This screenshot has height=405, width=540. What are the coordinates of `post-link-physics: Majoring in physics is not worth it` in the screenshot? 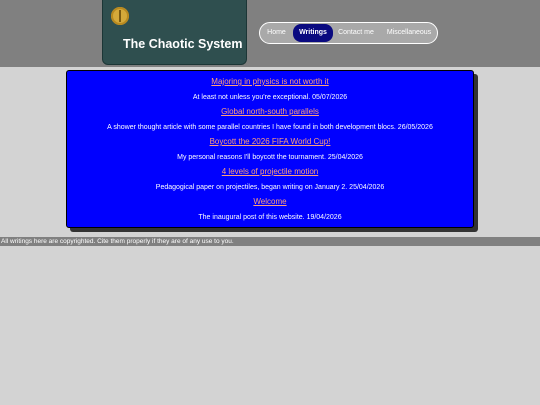 It's located at (270, 81).